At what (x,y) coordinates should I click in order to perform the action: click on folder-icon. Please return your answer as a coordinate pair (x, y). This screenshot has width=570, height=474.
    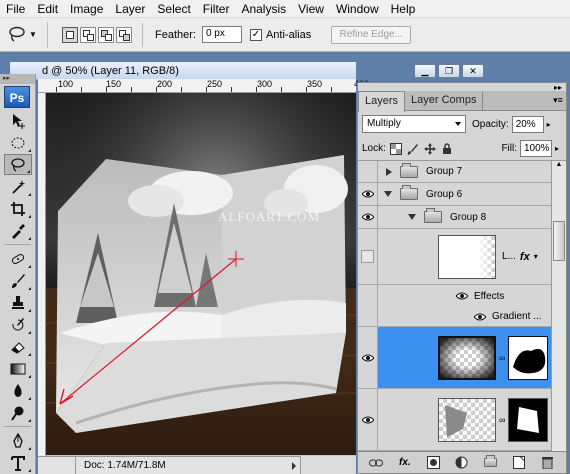
    Looking at the image, I should click on (491, 463).